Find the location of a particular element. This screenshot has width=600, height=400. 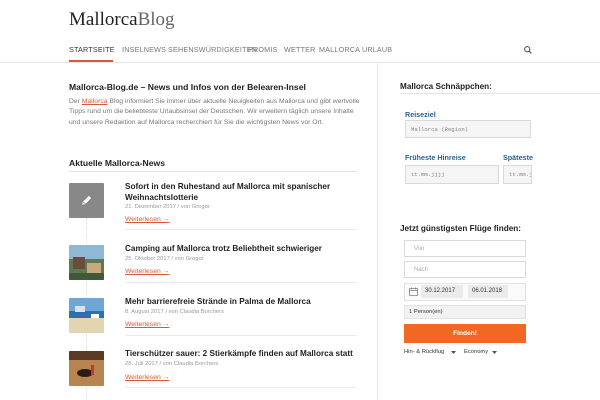

bullfight-photo is located at coordinates (86, 368).